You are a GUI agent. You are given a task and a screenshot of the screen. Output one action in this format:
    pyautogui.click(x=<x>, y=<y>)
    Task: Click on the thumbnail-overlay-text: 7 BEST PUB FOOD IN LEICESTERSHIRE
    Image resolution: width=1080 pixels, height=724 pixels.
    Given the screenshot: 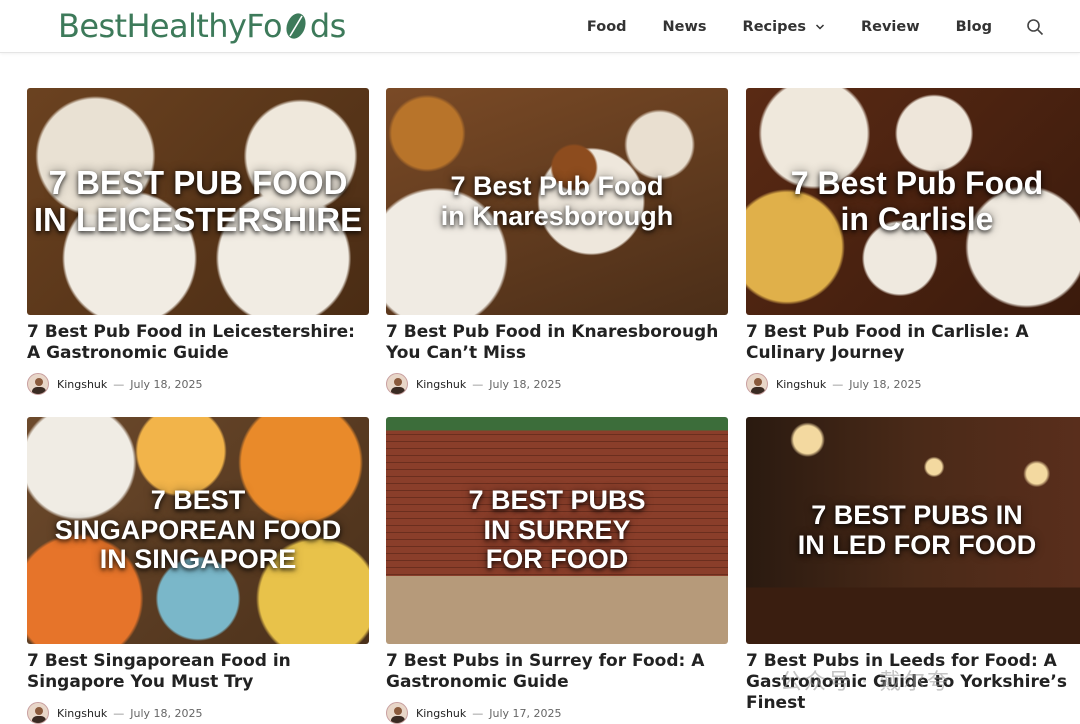 What is the action you would take?
    pyautogui.click(x=198, y=201)
    